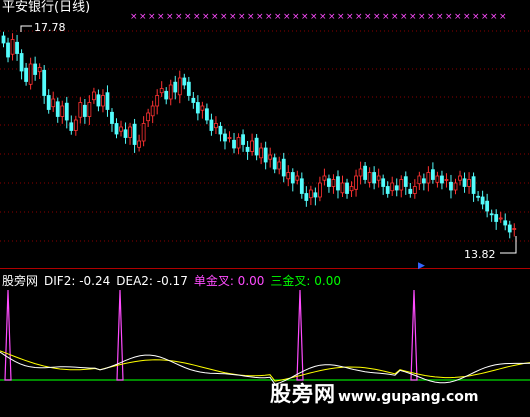  I want to click on watermark-url: www.gupang.com, so click(408, 397).